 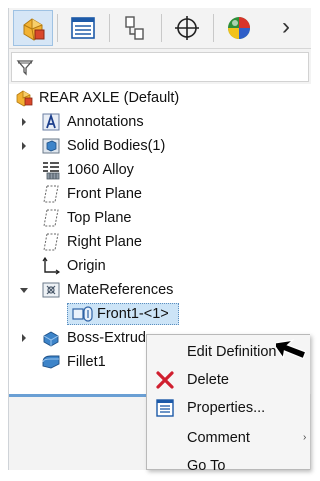 I want to click on tree-item-solid-bodies: Solid Bodies(1), so click(x=156, y=146).